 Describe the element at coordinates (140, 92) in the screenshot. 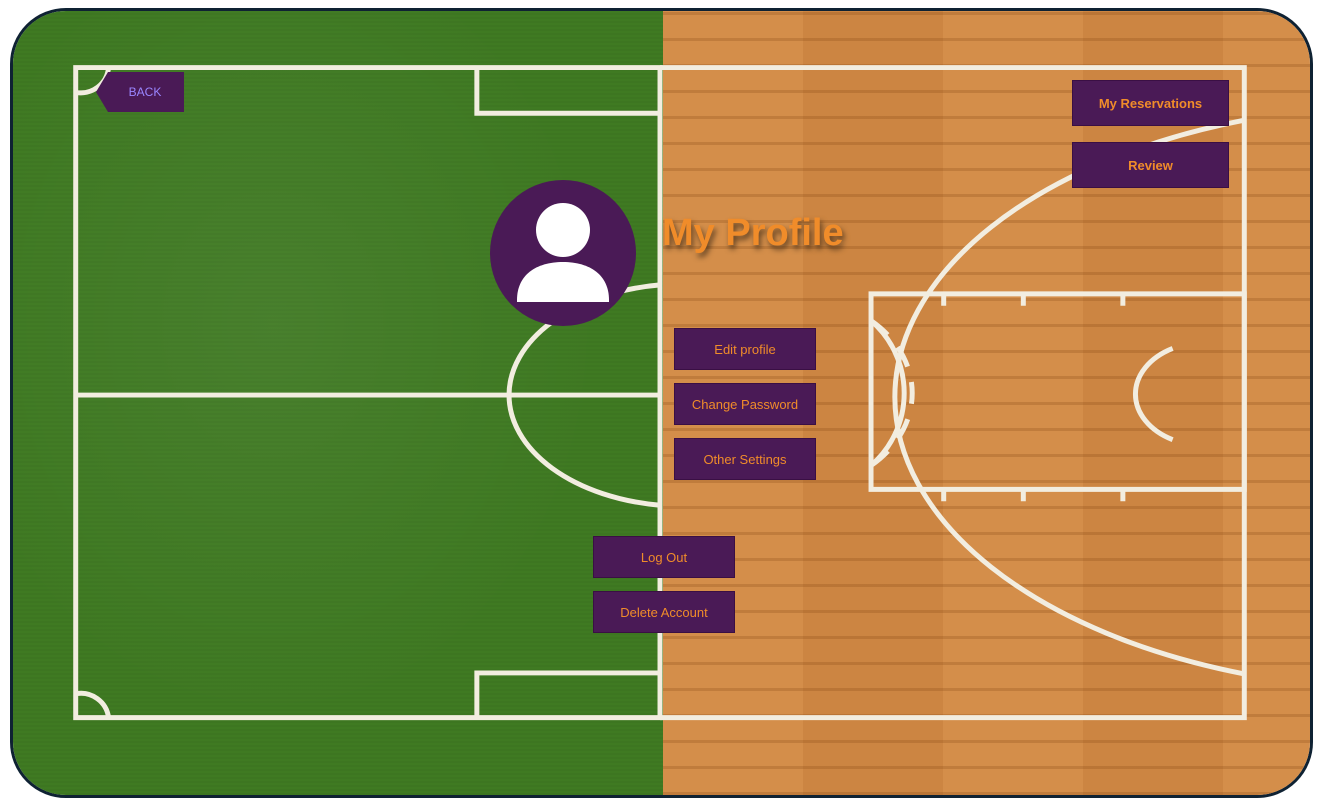

I see `back-button: BACK` at that location.